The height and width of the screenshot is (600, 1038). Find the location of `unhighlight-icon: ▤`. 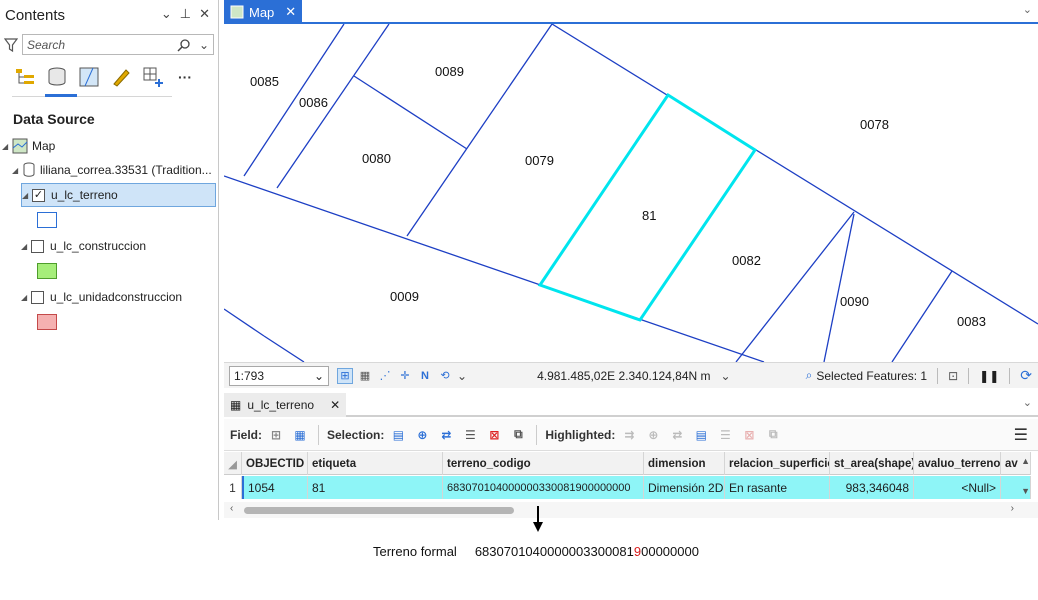

unhighlight-icon: ▤ is located at coordinates (701, 435).